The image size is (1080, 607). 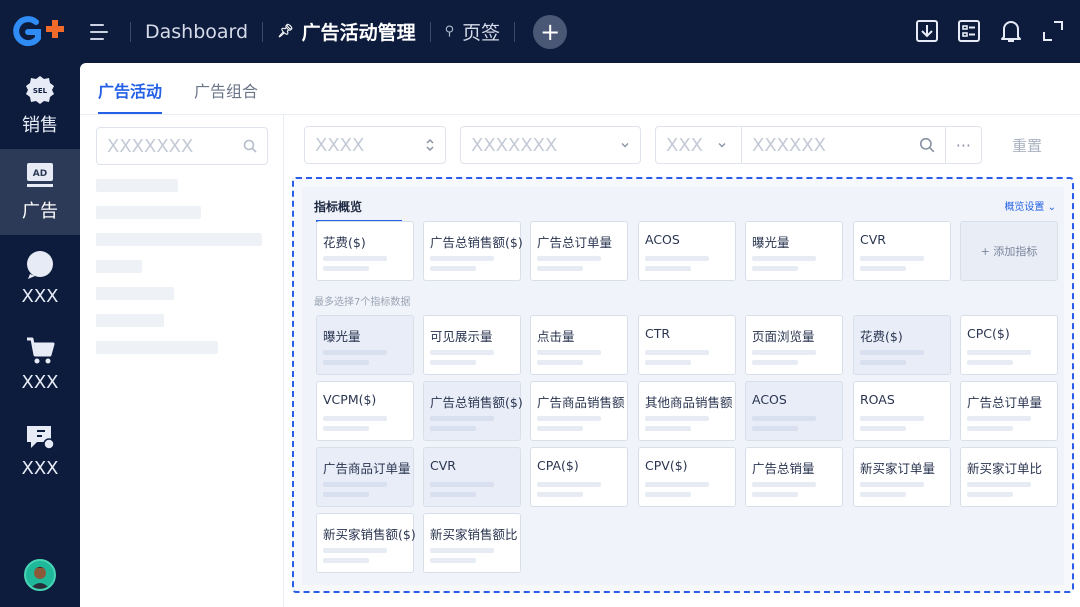 What do you see at coordinates (881, 336) in the screenshot?
I see `metric-label: 花费($)` at bounding box center [881, 336].